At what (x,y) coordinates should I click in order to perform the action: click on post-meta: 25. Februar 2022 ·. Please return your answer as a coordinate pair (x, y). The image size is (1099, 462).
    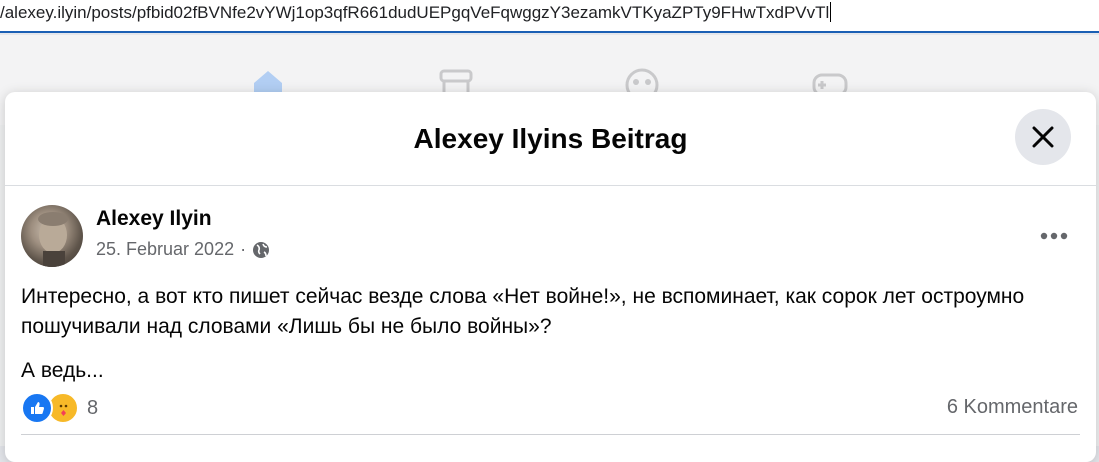
    Looking at the image, I should click on (183, 249).